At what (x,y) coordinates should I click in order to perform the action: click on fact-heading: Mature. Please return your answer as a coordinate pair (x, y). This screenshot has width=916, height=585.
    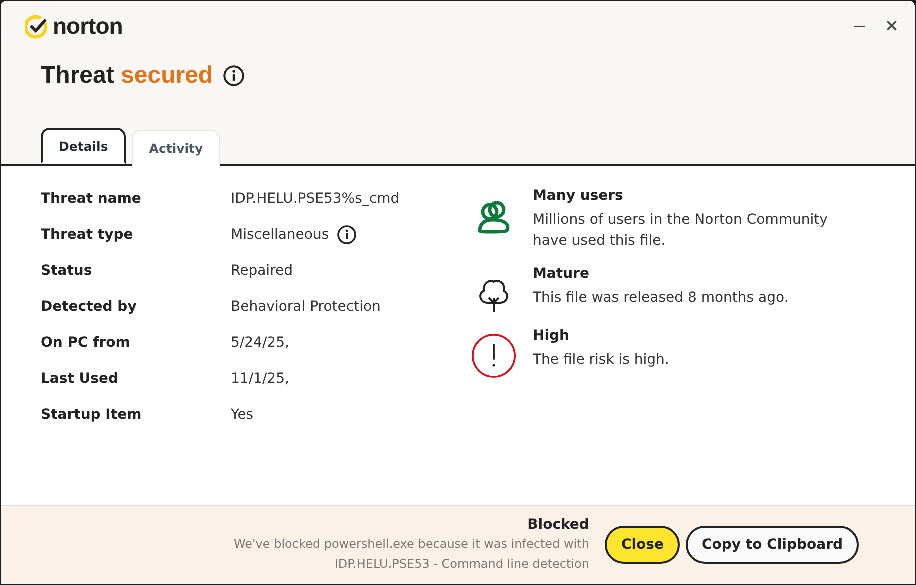
    Looking at the image, I should click on (561, 274).